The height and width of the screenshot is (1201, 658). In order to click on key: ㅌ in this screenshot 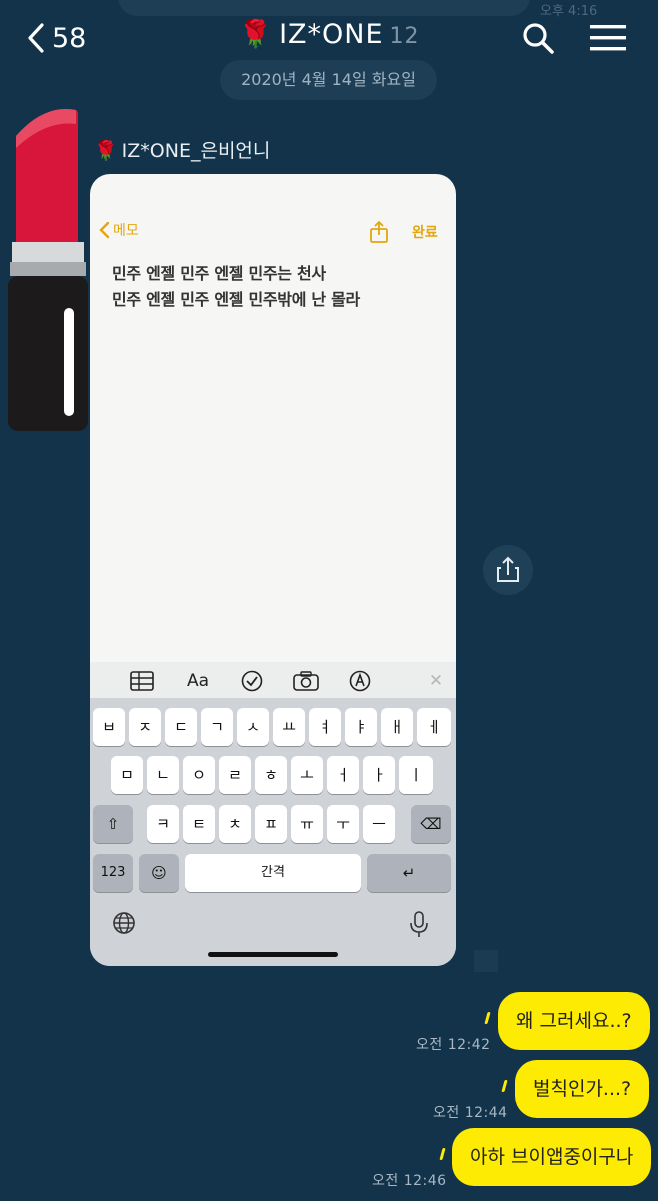, I will do `click(199, 824)`.